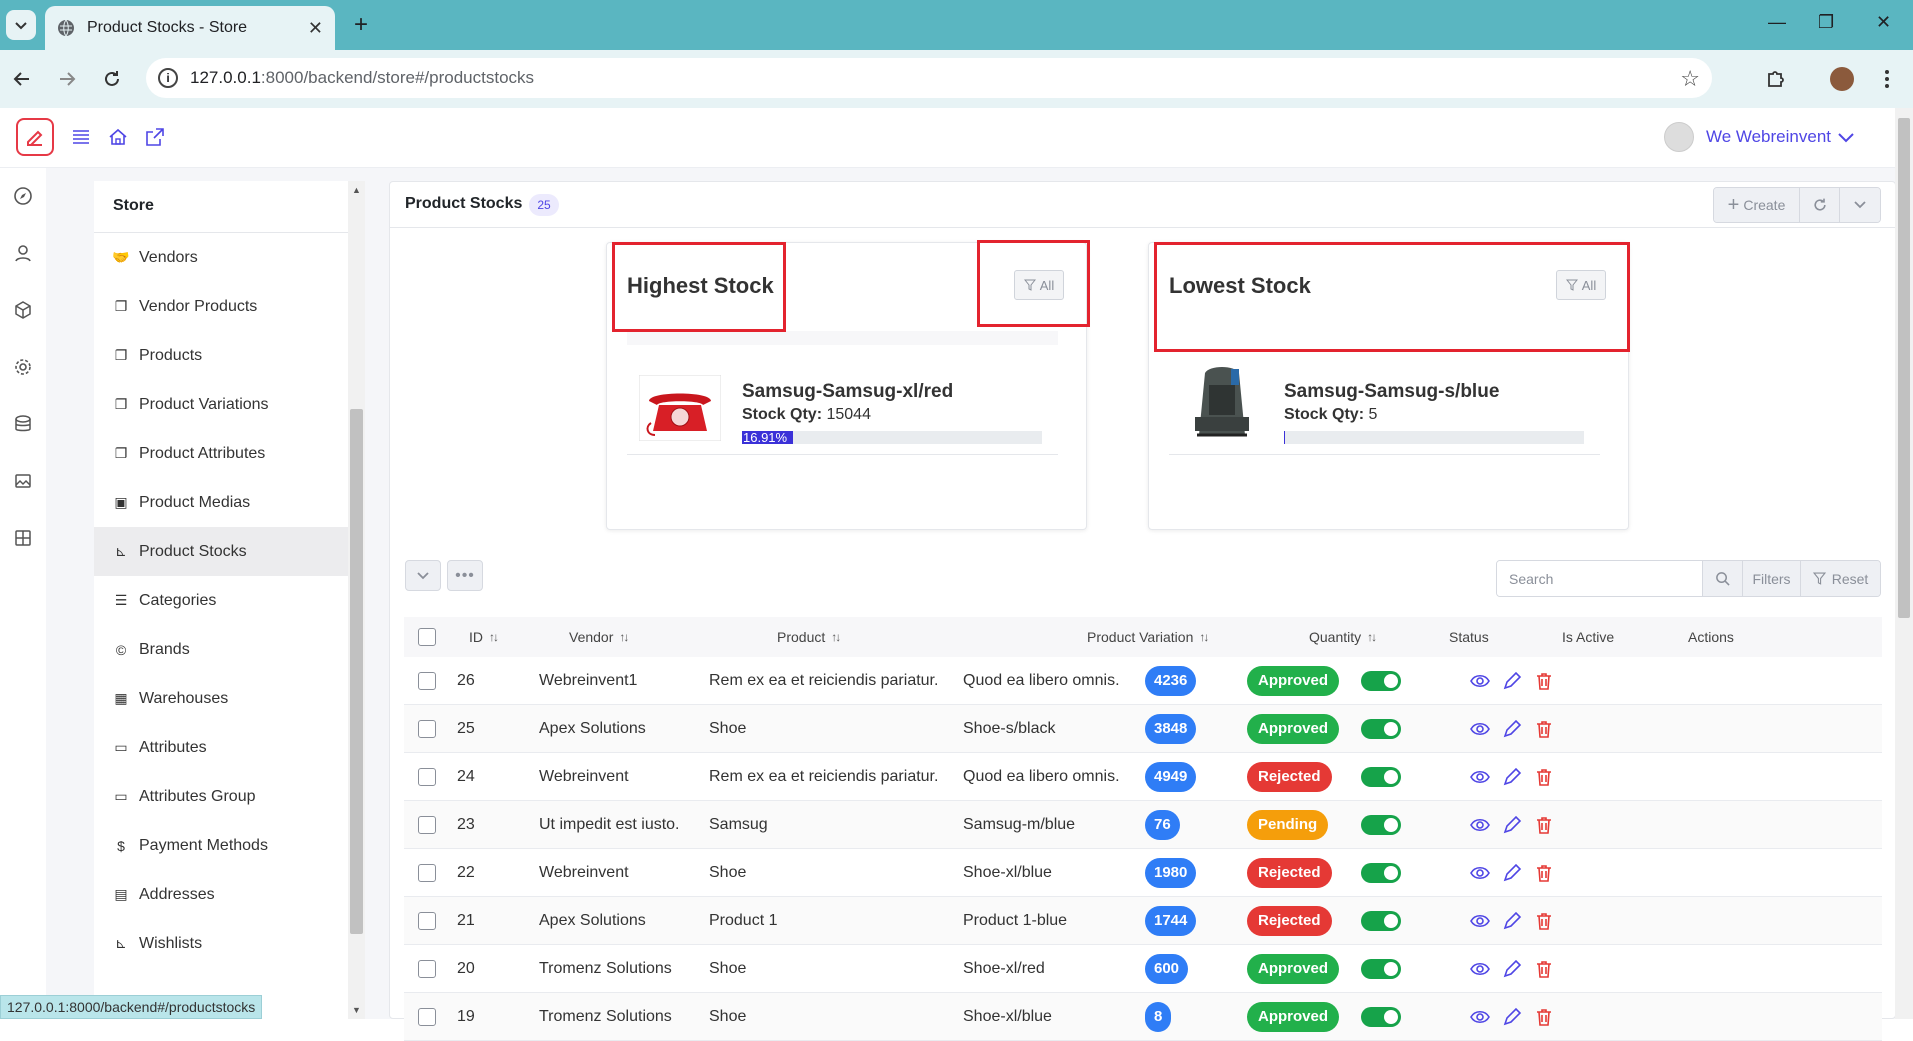 This screenshot has height=1041, width=1913. I want to click on sidebar-item-product-stocks: ⊾ Product Stocks, so click(221, 551).